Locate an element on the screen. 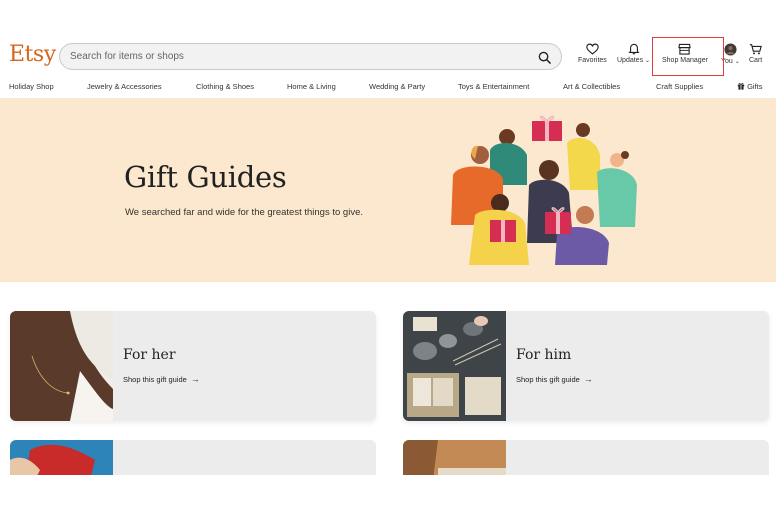 Image resolution: width=776 pixels, height=512 pixels. search-button is located at coordinates (544, 57).